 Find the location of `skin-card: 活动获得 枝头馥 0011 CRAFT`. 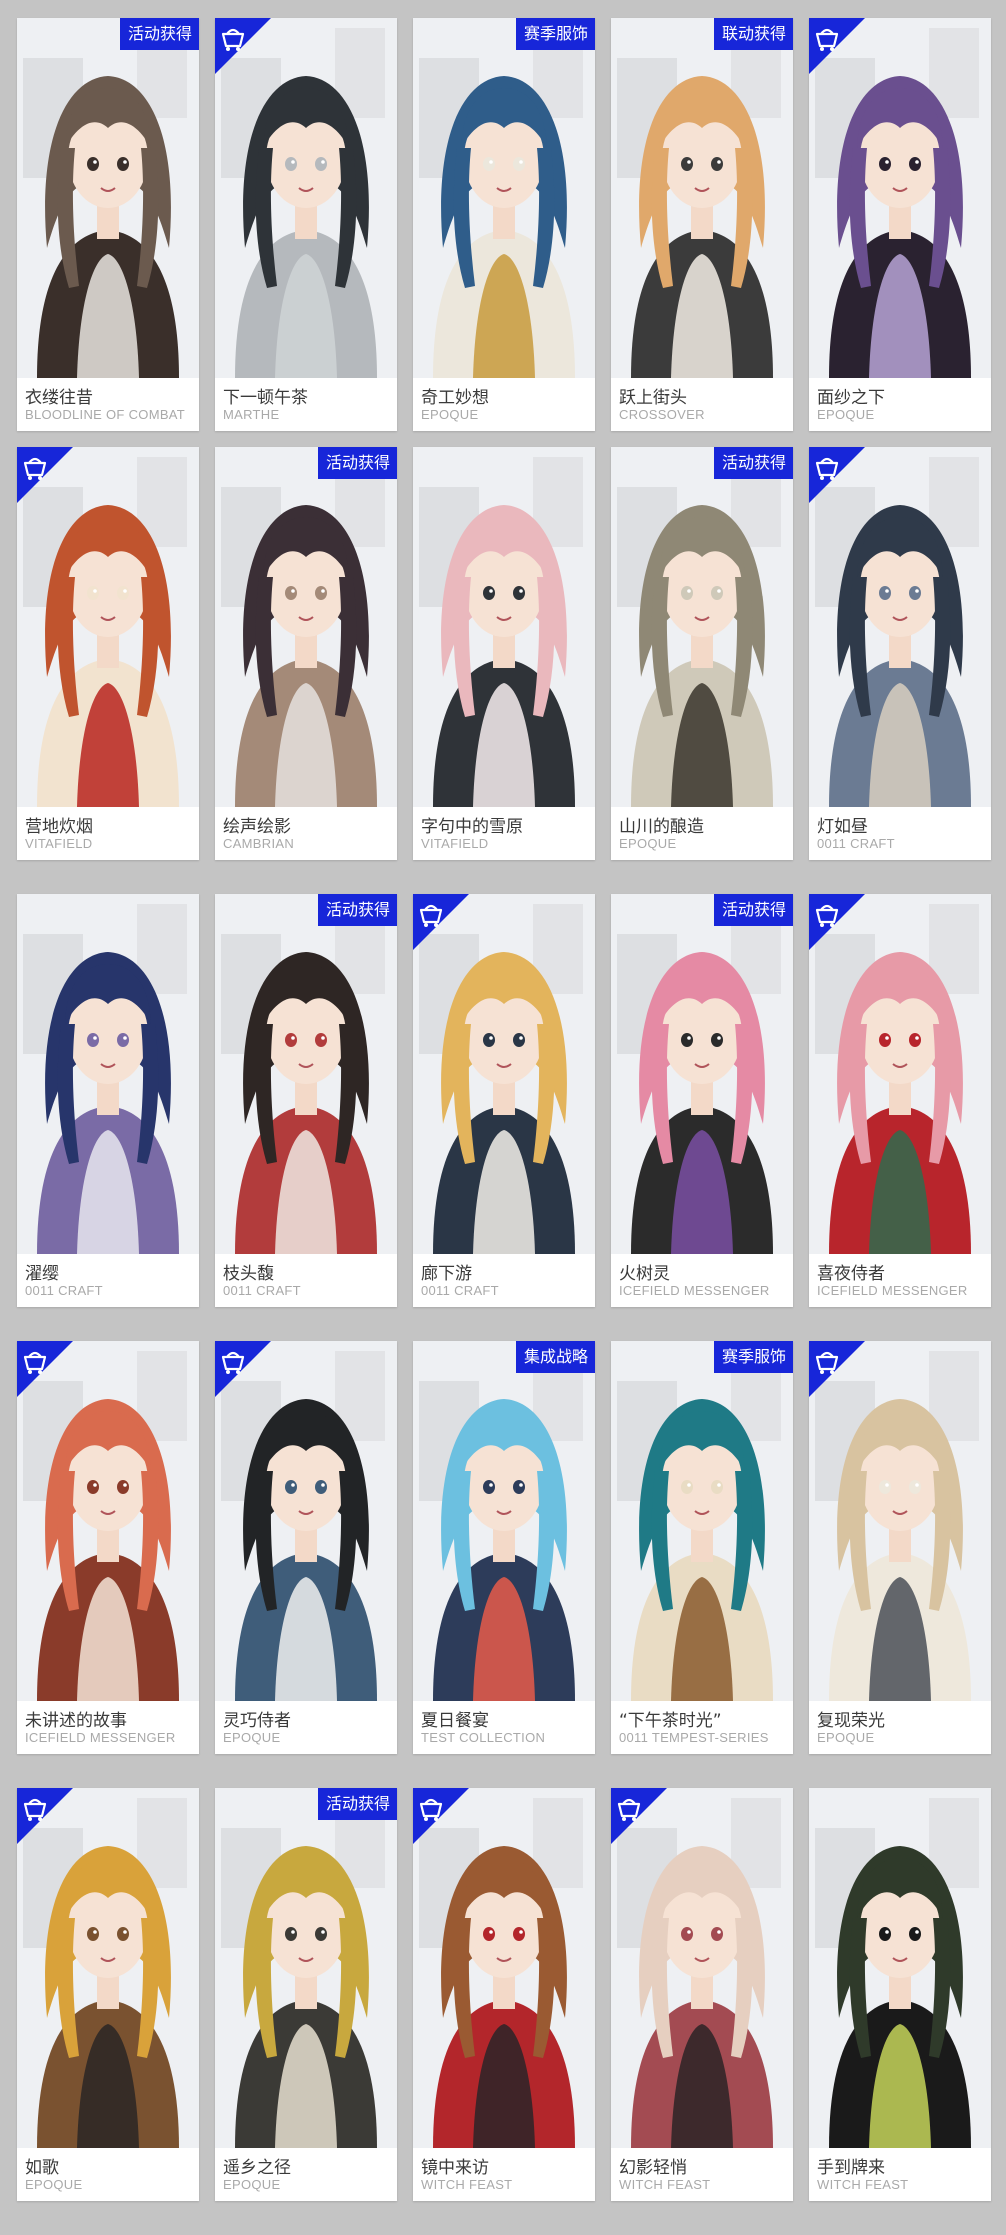

skin-card: 活动获得 枝头馥 0011 CRAFT is located at coordinates (306, 1100).